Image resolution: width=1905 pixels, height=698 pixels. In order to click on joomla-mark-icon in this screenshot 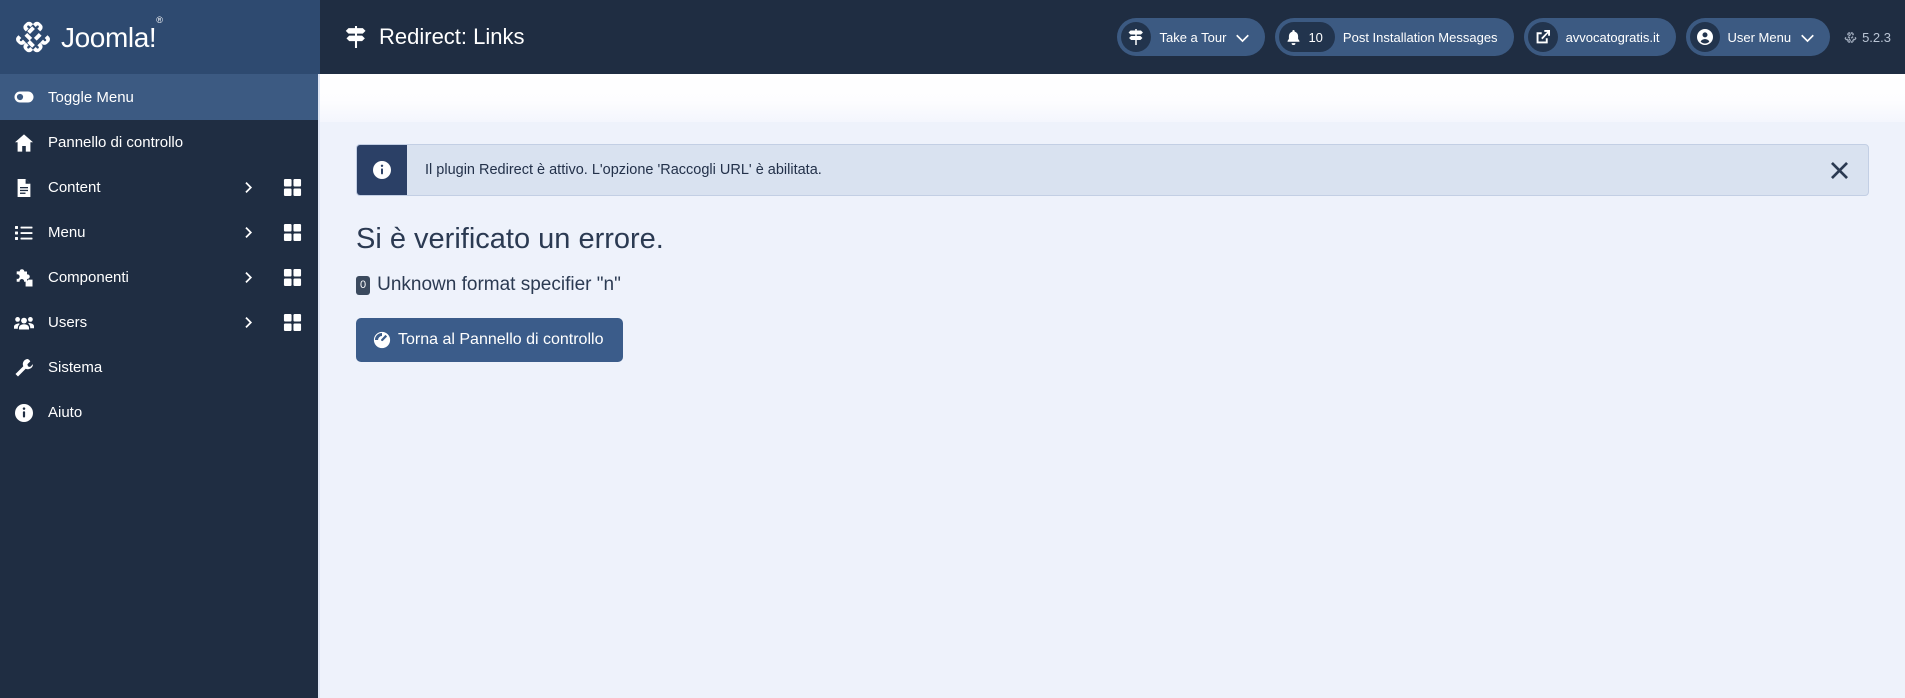, I will do `click(1850, 37)`.